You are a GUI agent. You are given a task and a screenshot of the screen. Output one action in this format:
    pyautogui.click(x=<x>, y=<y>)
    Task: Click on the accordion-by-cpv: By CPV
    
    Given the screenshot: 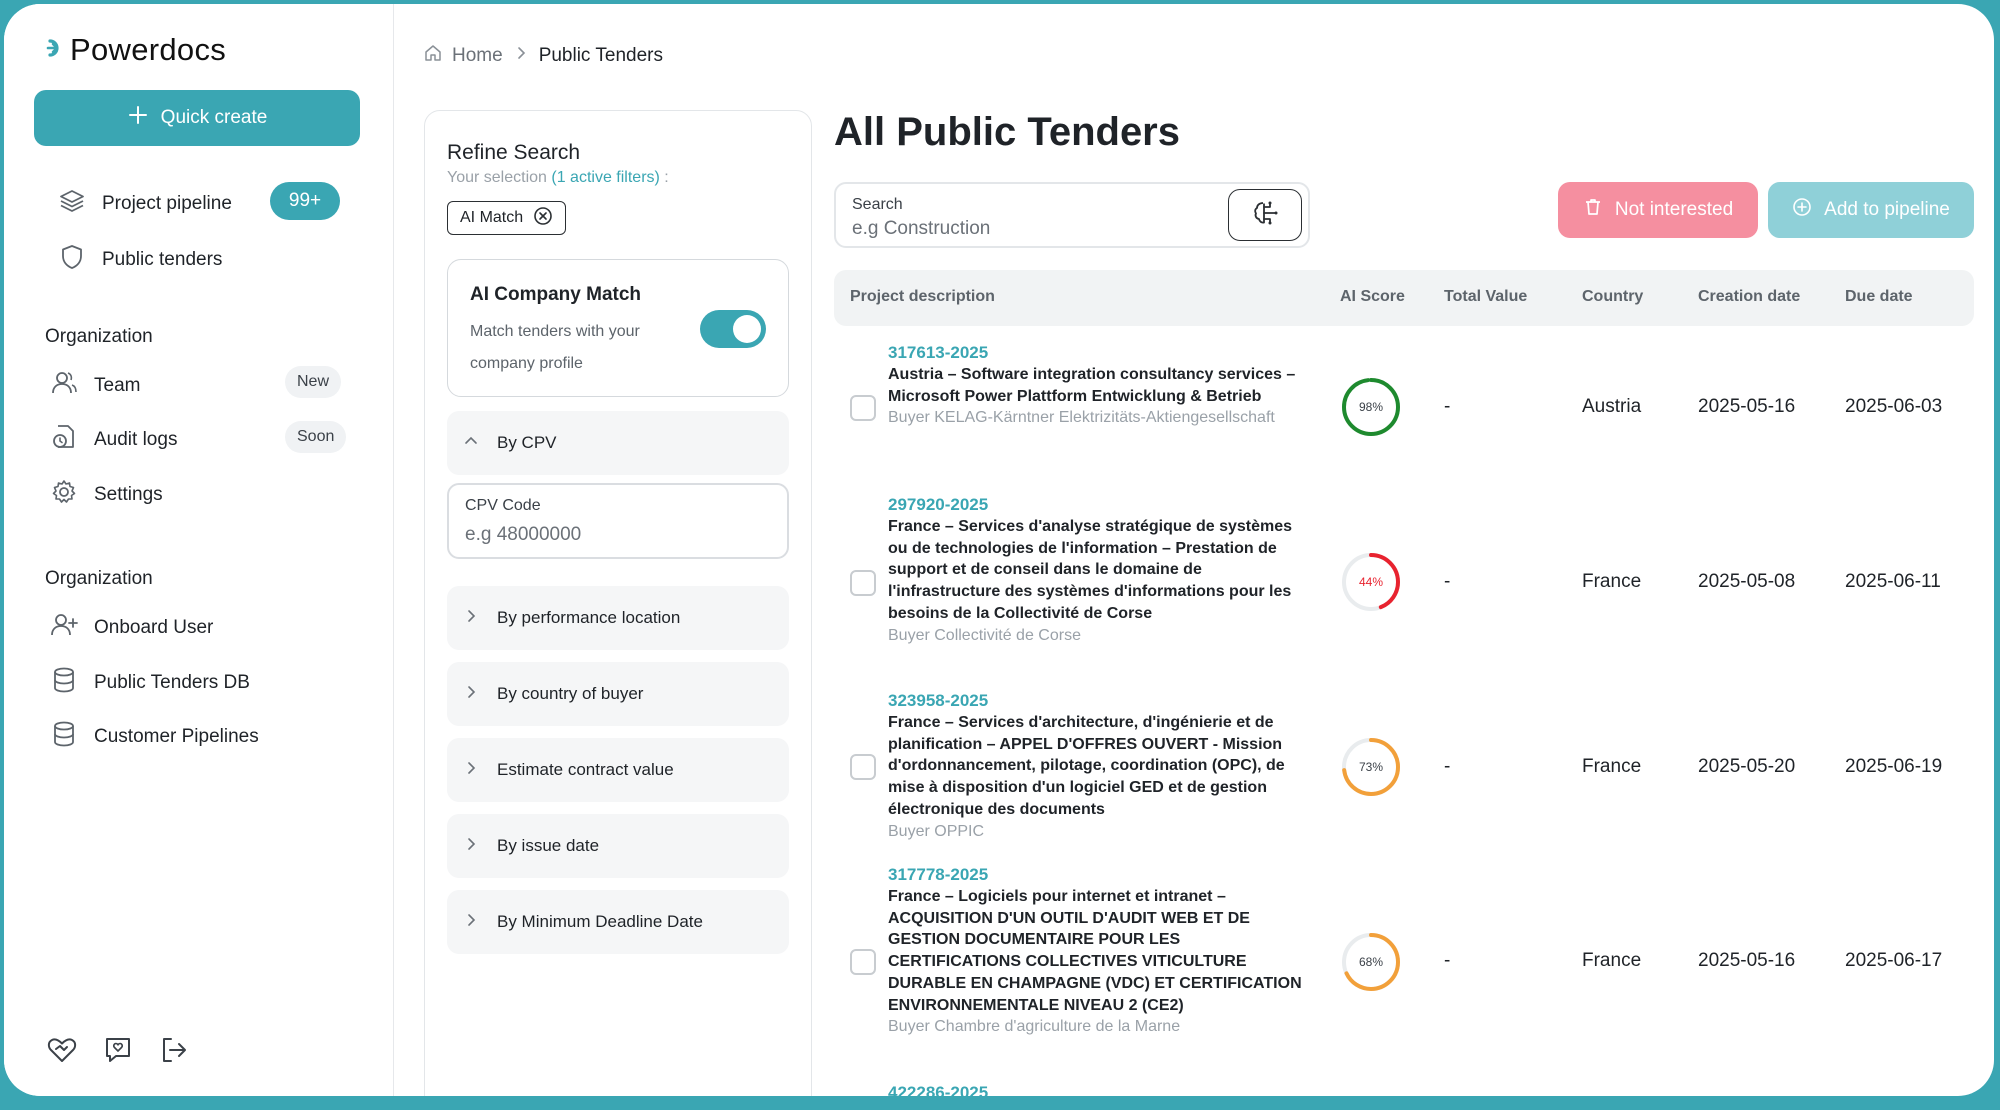 What is the action you would take?
    pyautogui.click(x=618, y=443)
    